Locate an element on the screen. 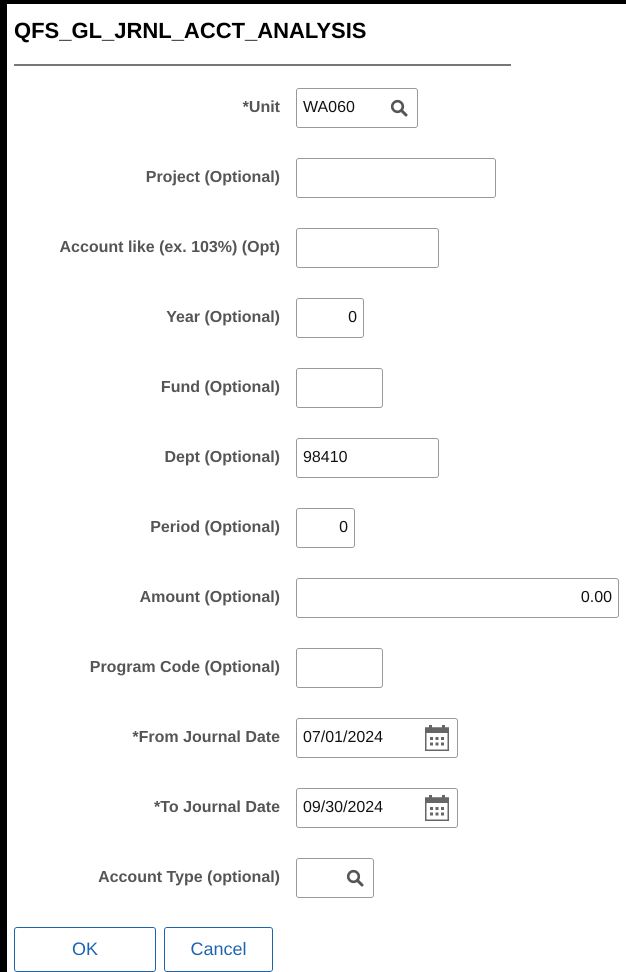 The image size is (626, 972). field-label: Project (Optional) is located at coordinates (213, 178).